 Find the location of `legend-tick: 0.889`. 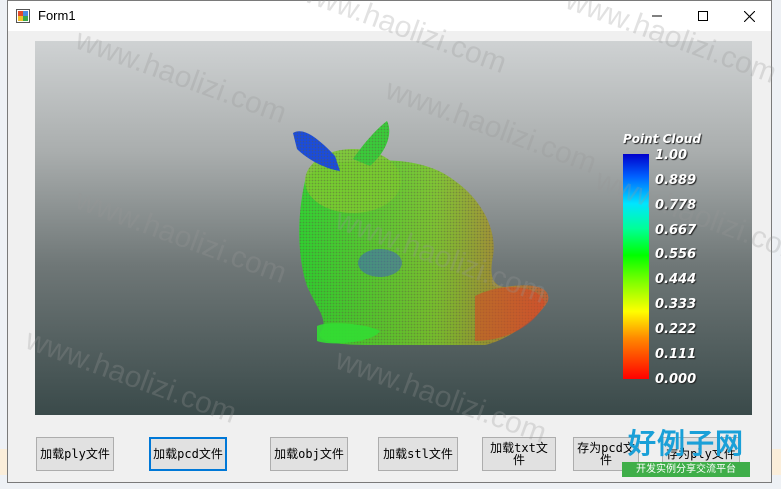

legend-tick: 0.889 is located at coordinates (676, 180).